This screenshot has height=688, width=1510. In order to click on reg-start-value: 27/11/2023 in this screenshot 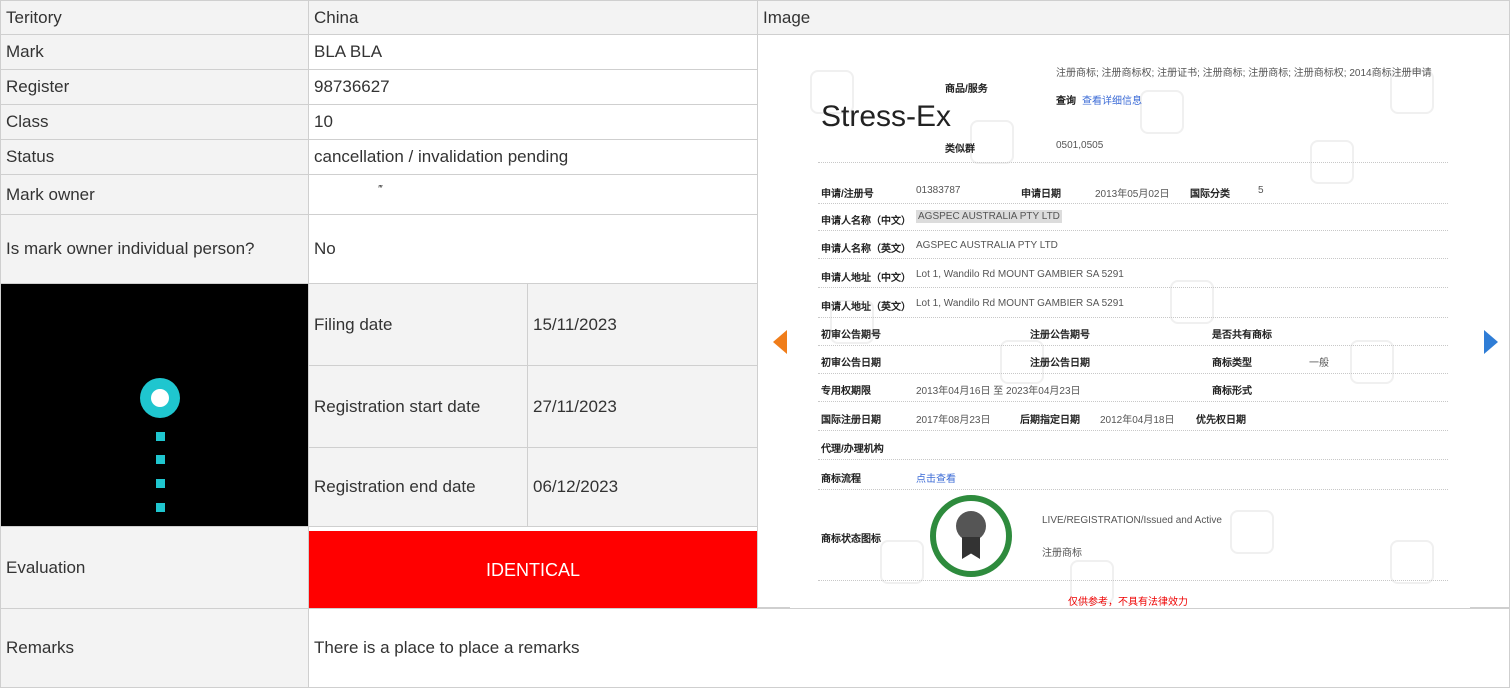, I will do `click(642, 406)`.